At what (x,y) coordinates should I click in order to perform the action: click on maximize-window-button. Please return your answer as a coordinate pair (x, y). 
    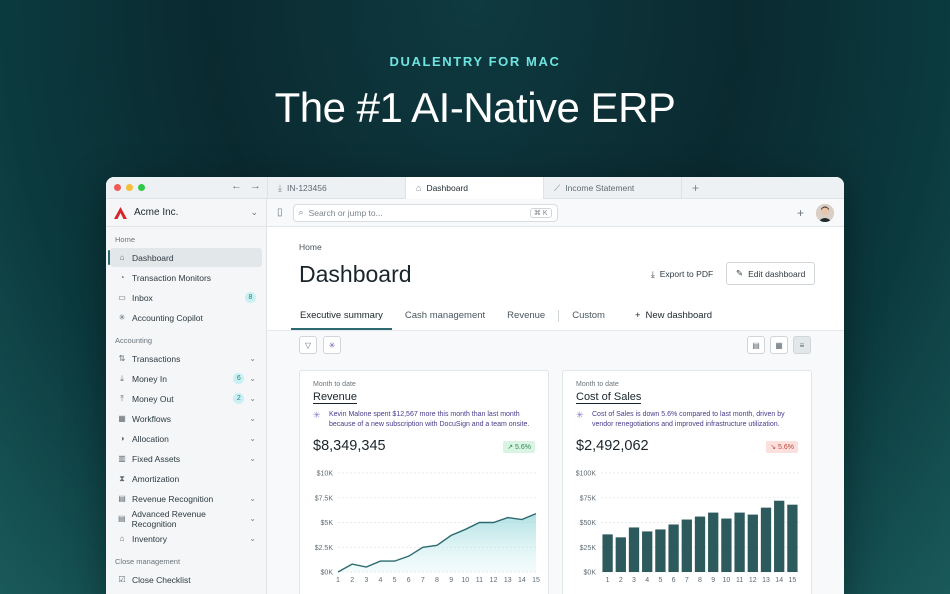
    Looking at the image, I should click on (141, 187).